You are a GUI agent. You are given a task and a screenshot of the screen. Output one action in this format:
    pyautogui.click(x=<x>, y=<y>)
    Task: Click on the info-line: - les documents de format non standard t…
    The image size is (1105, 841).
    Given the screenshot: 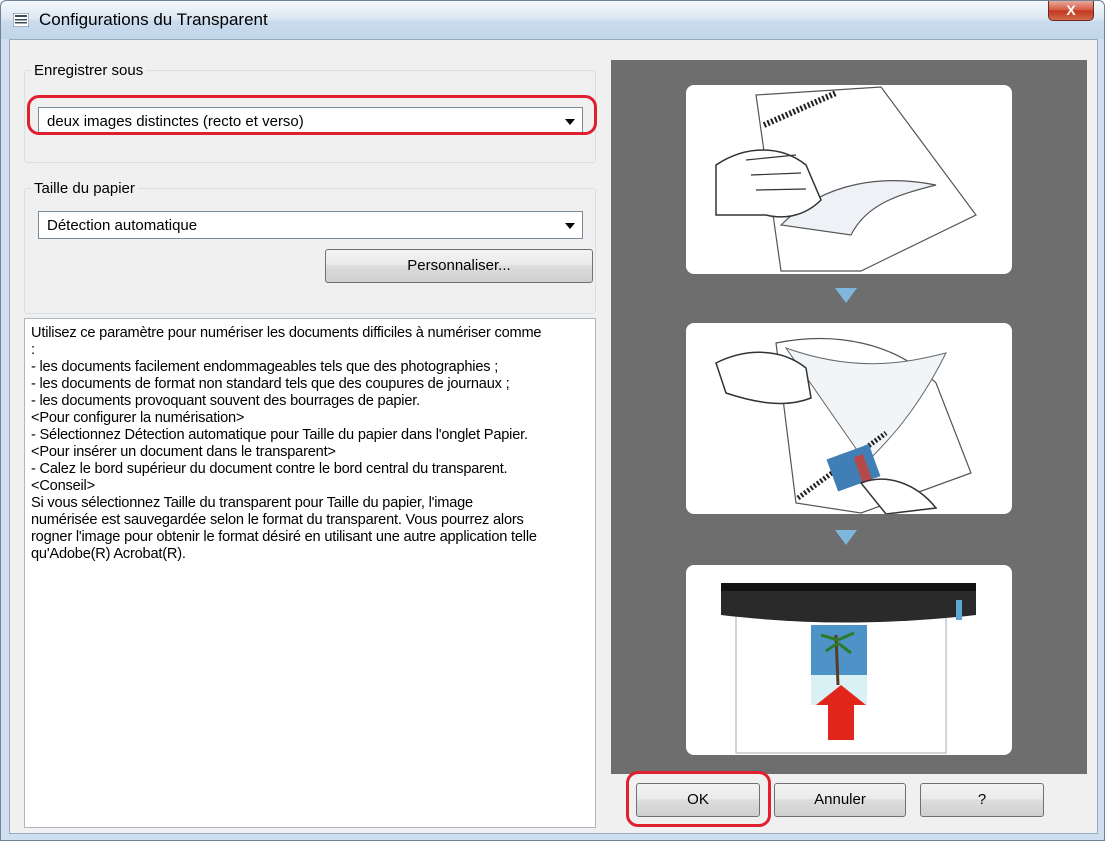 What is the action you would take?
    pyautogui.click(x=270, y=384)
    